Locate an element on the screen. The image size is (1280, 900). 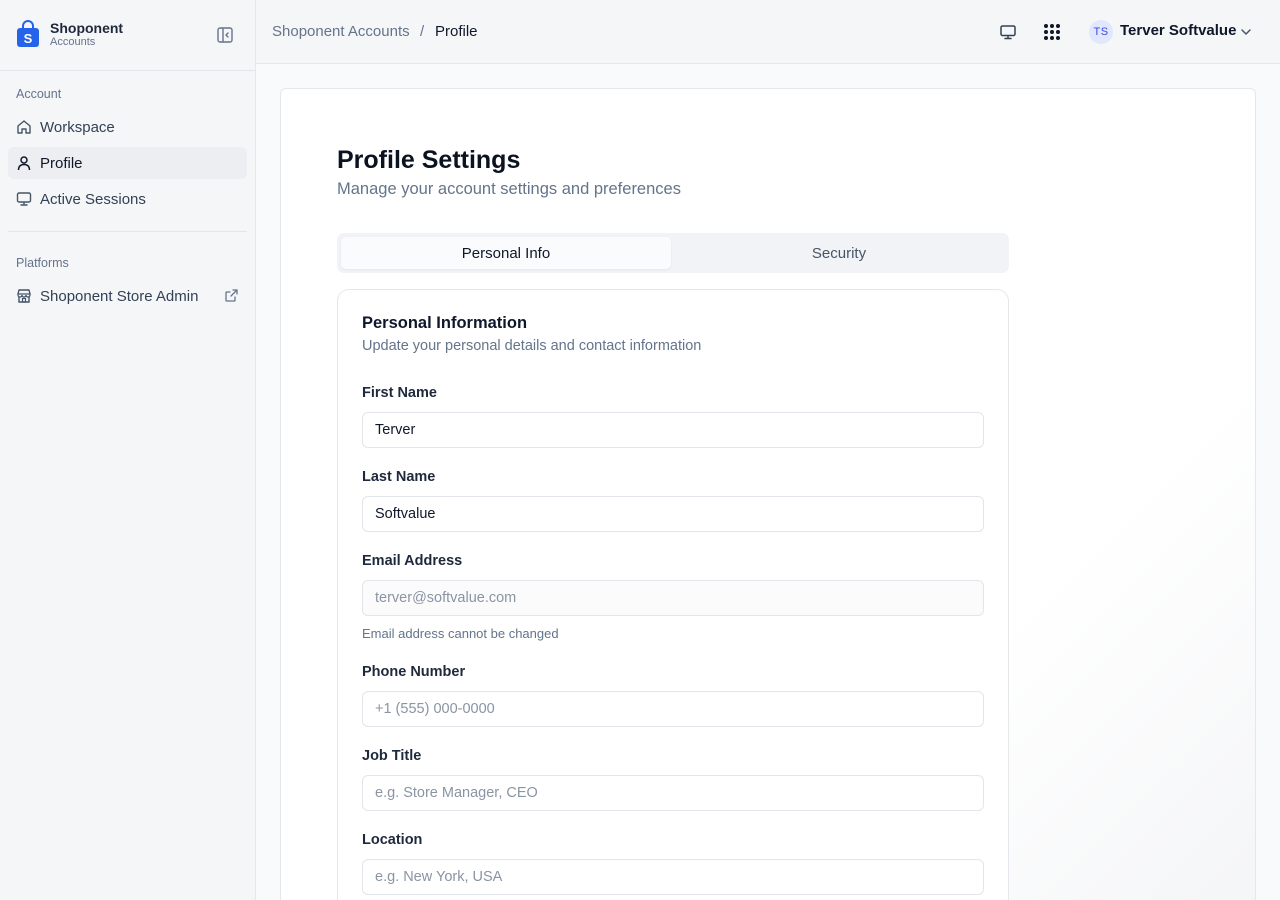
phone-field is located at coordinates (673, 709).